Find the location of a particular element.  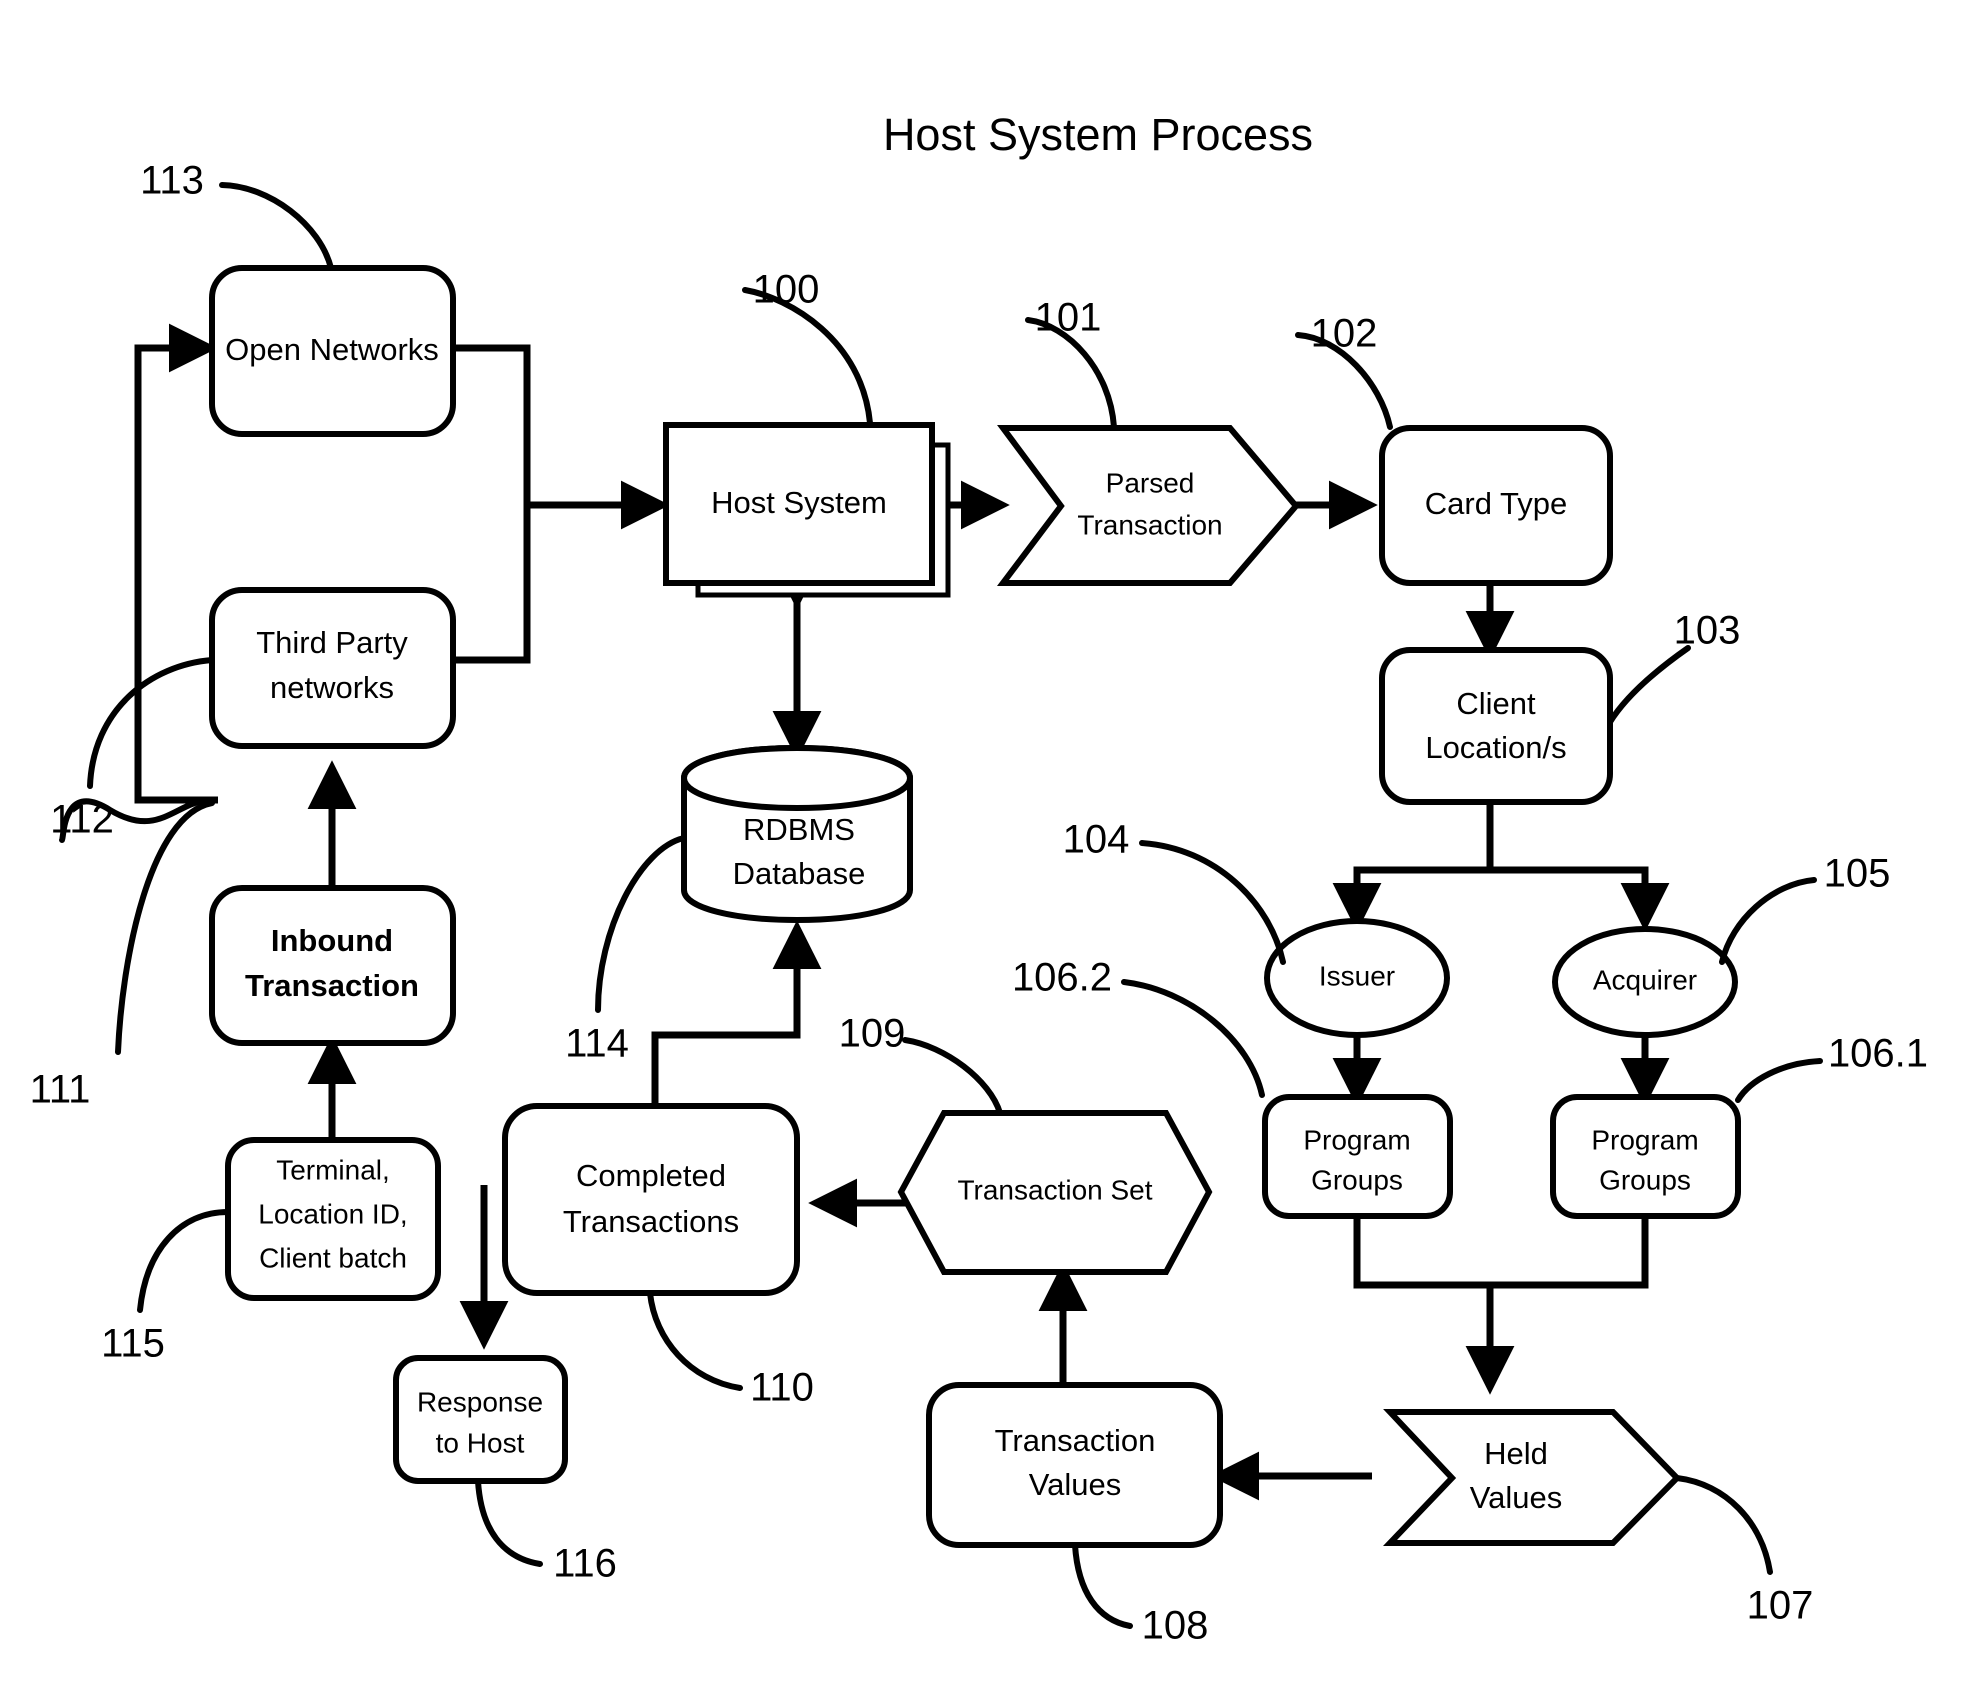

node-card-type-label: Card Type is located at coordinates (1496, 503).